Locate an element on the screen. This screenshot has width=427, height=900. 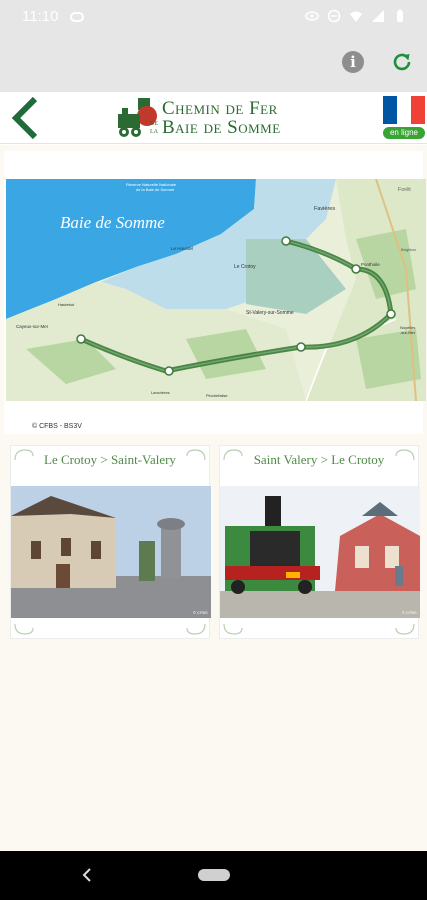
station-lanchere is located at coordinates (169, 371).